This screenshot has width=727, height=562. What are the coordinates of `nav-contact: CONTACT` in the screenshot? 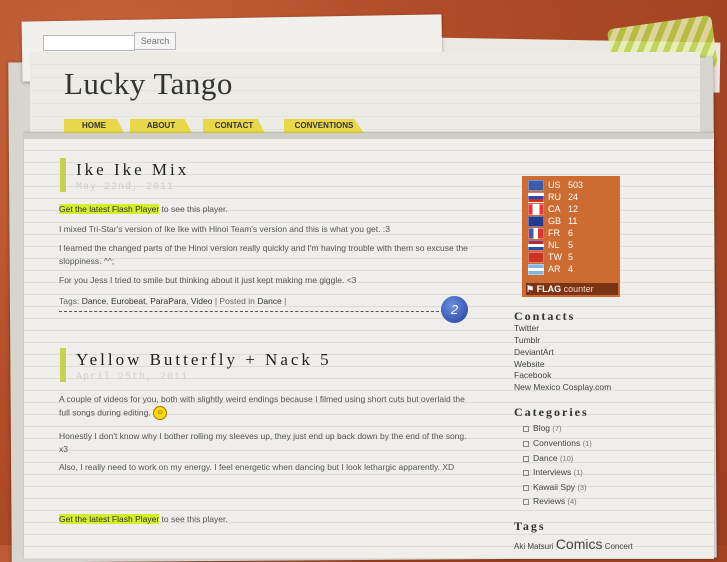 It's located at (234, 126).